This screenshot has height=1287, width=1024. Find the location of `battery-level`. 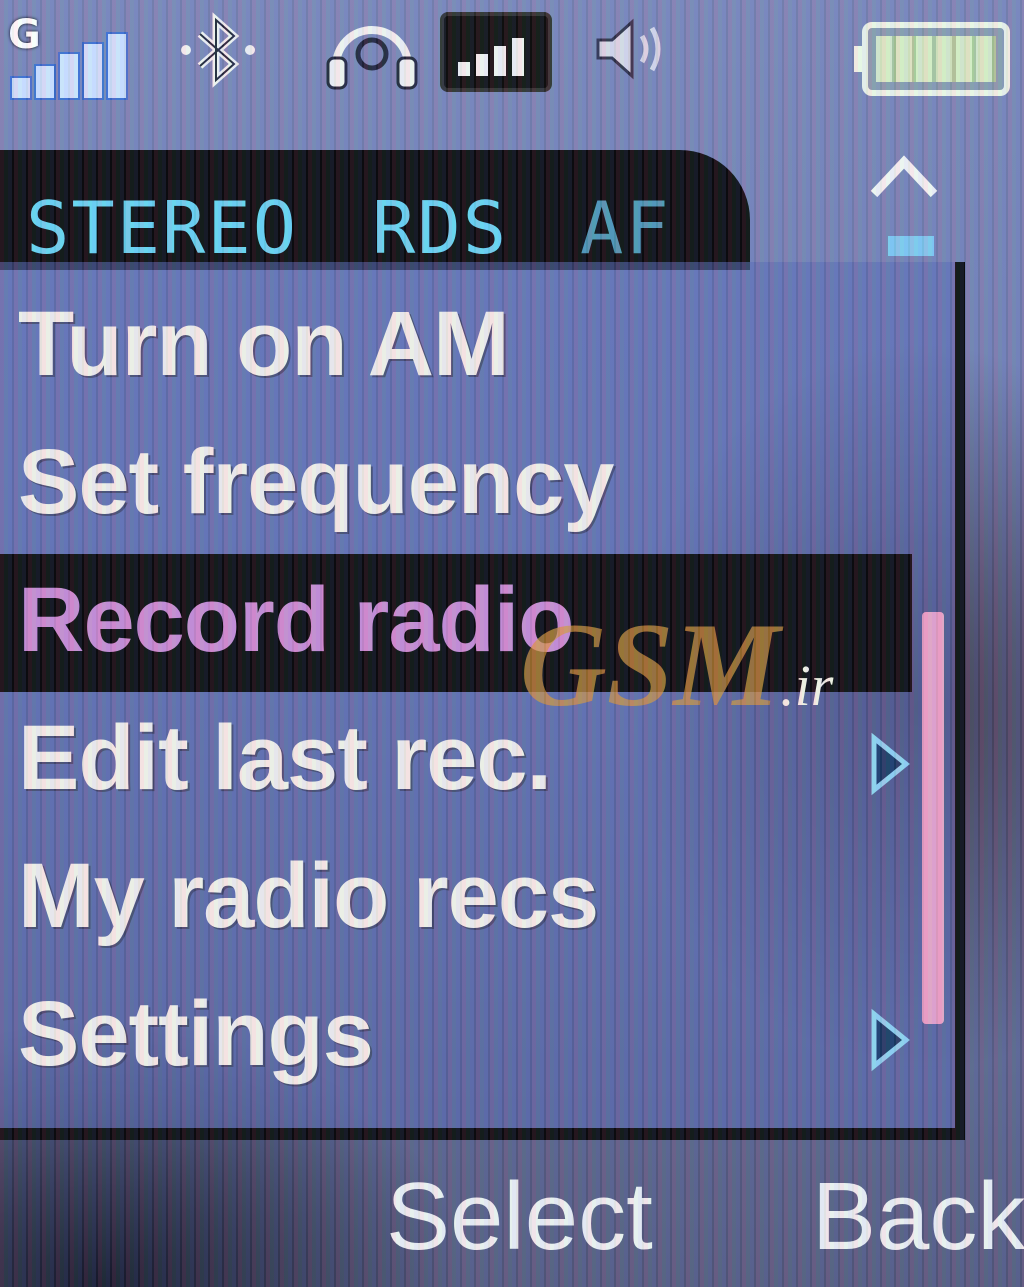

battery-level is located at coordinates (936, 59).